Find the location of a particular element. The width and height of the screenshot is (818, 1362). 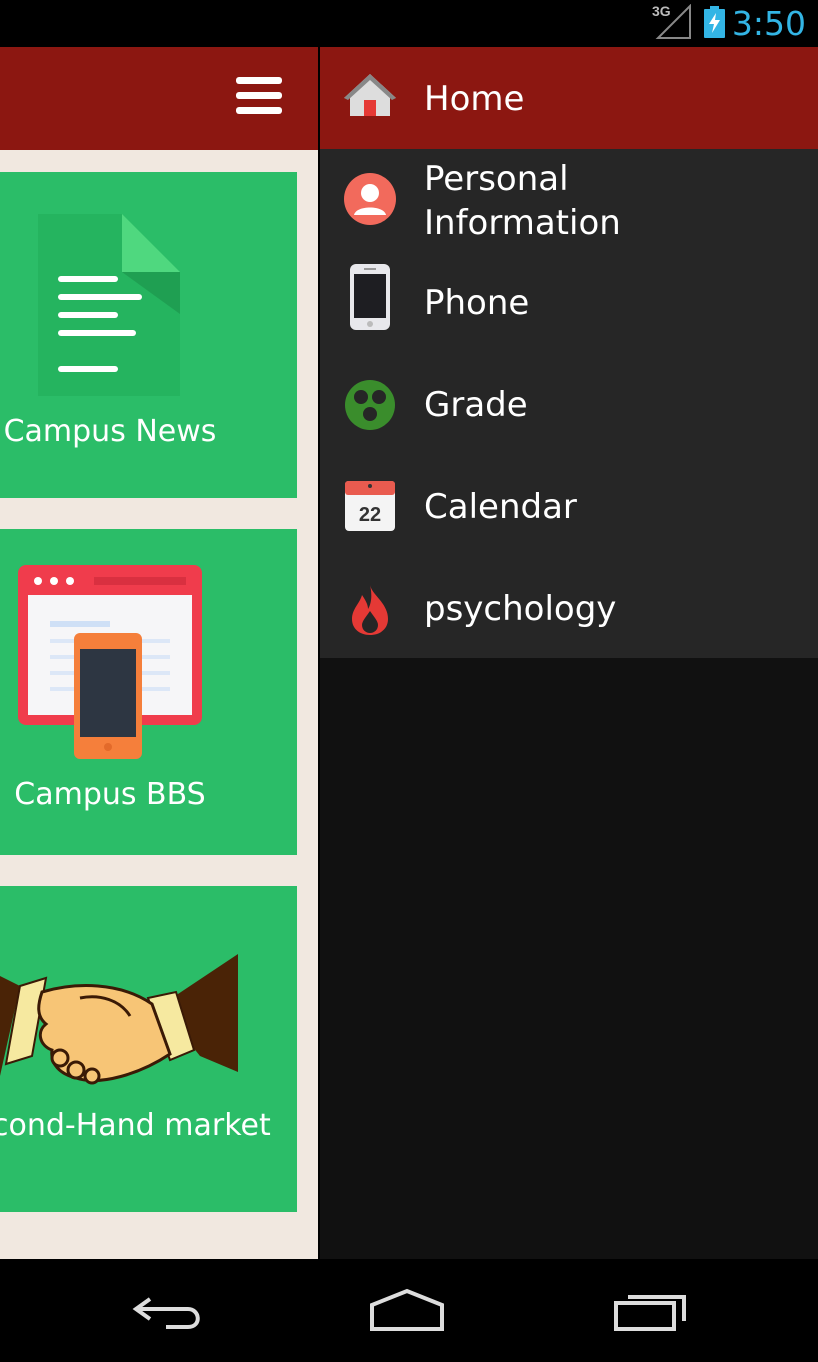

tile-campus-bbs: Campus BBS is located at coordinates (148, 692).